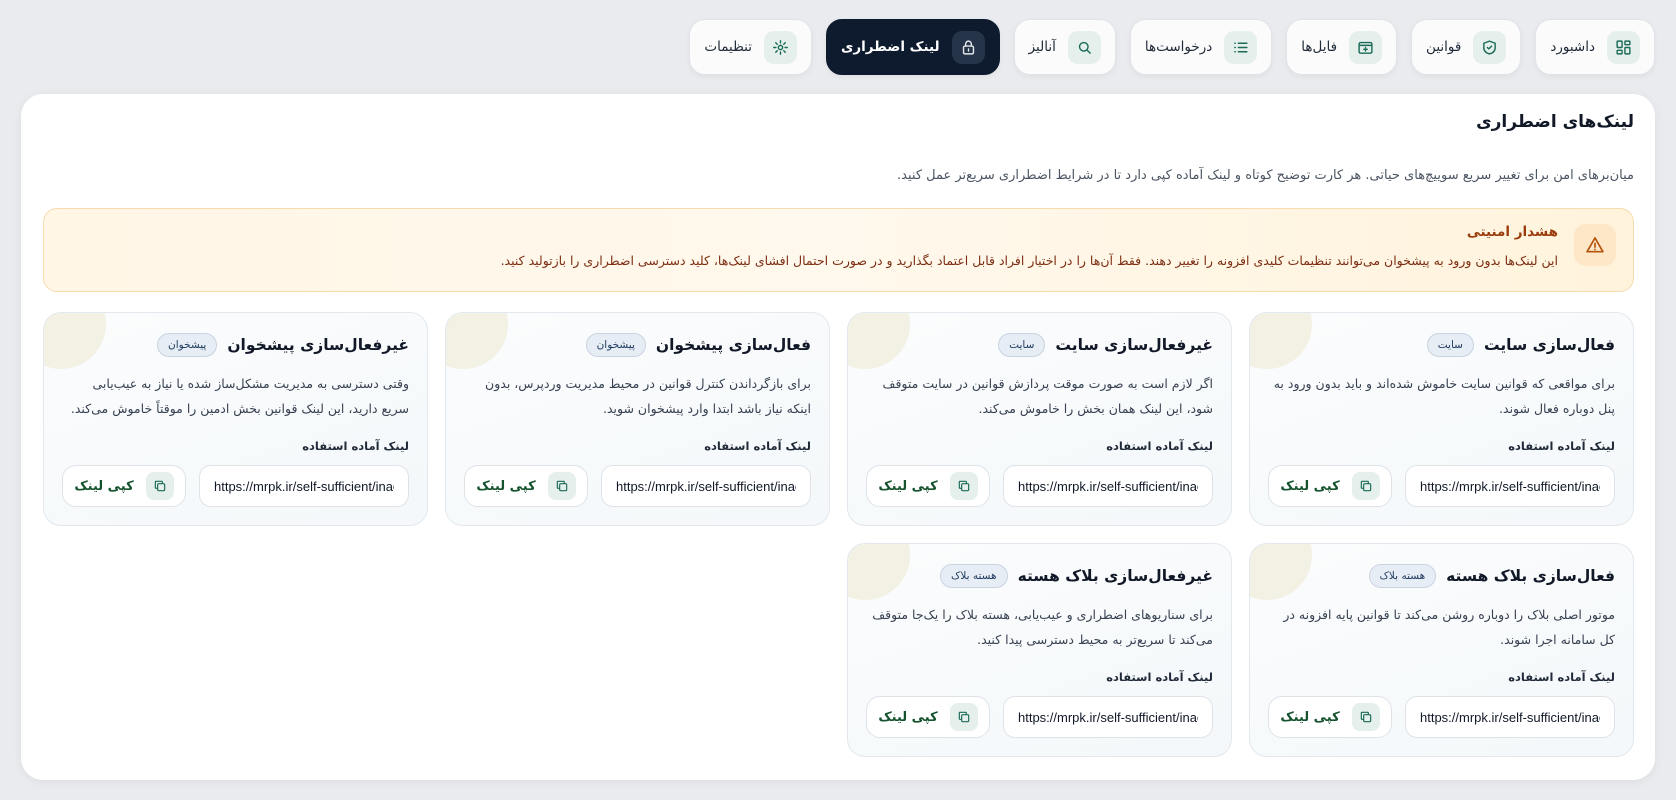 The width and height of the screenshot is (1676, 800). Describe the element at coordinates (1595, 245) in the screenshot. I see `warning-triangle-icon` at that location.